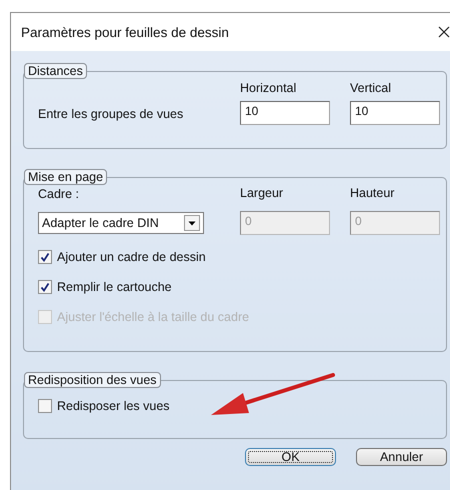  Describe the element at coordinates (192, 223) in the screenshot. I see `caret-icon` at that location.